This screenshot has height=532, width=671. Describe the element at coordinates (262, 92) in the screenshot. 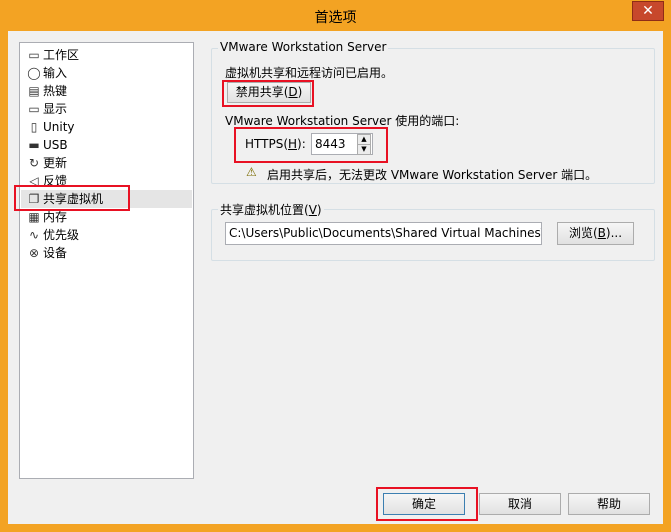

I see `disable-sharing-label: 禁用共享(` at that location.